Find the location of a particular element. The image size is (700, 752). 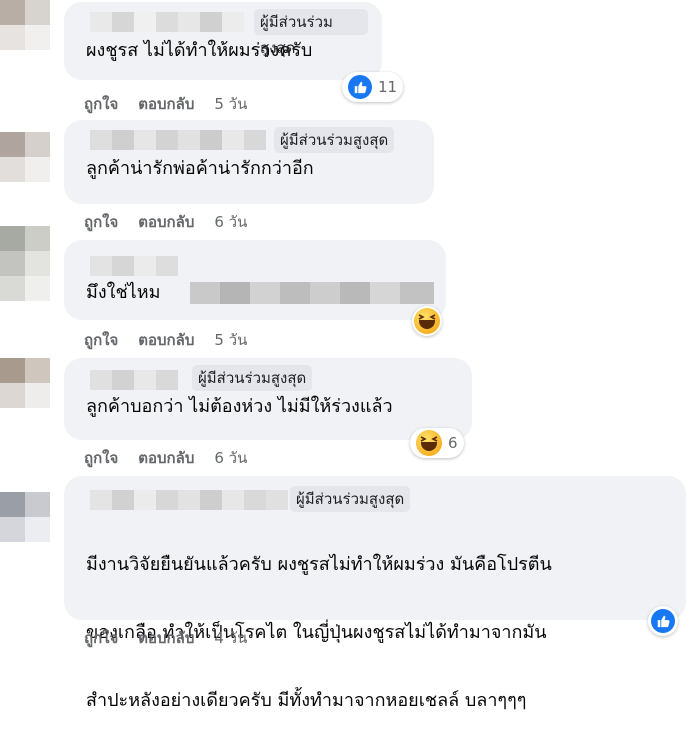

comment-text: ลูกค้าน่ารักพ่อค้าน่ารักกว่าอีก is located at coordinates (200, 168).